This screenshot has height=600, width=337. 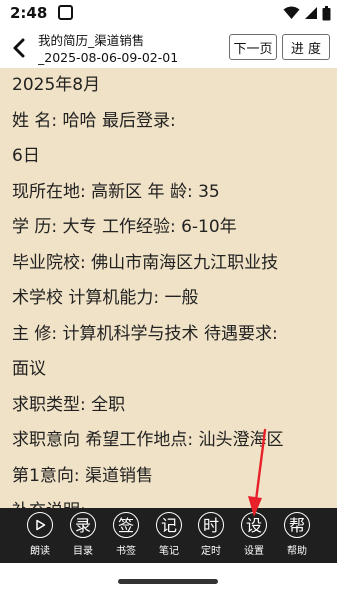 What do you see at coordinates (169, 525) in the screenshot?
I see `notes-icon: 记` at bounding box center [169, 525].